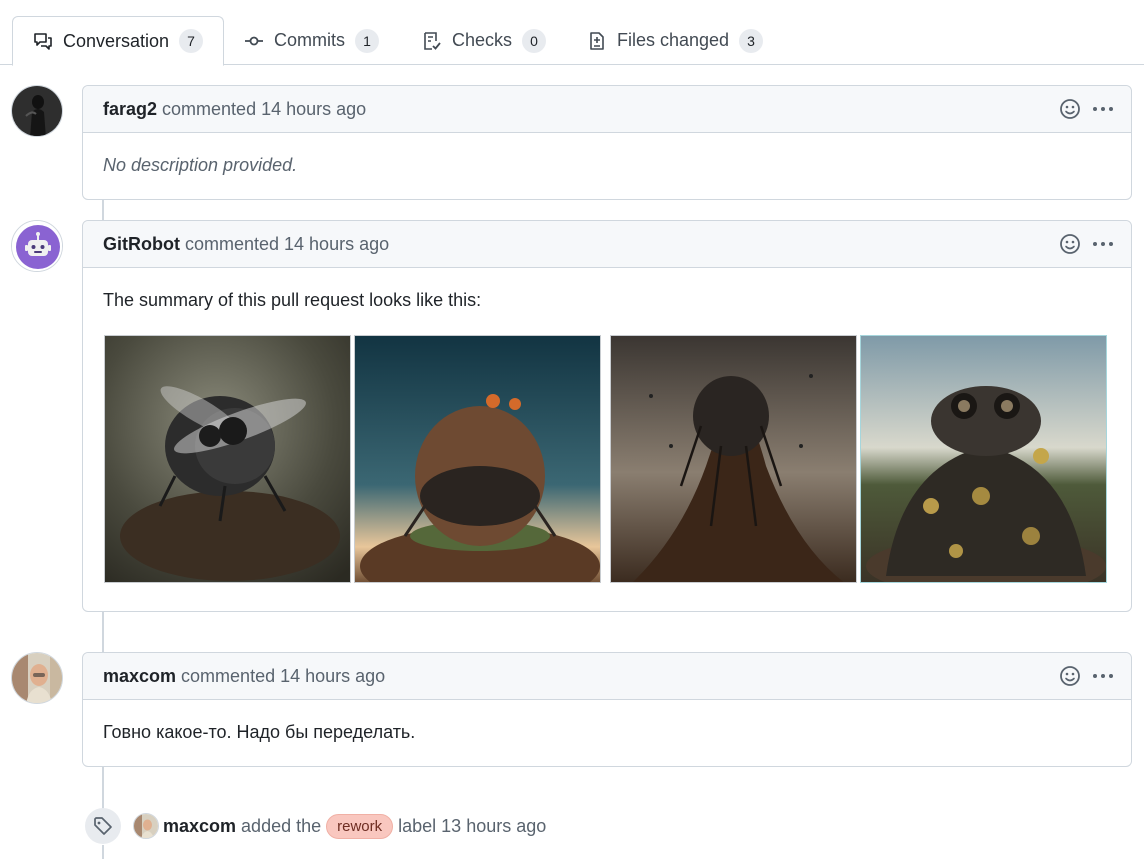  I want to click on tab-files-changed: Files changed 3, so click(675, 40).